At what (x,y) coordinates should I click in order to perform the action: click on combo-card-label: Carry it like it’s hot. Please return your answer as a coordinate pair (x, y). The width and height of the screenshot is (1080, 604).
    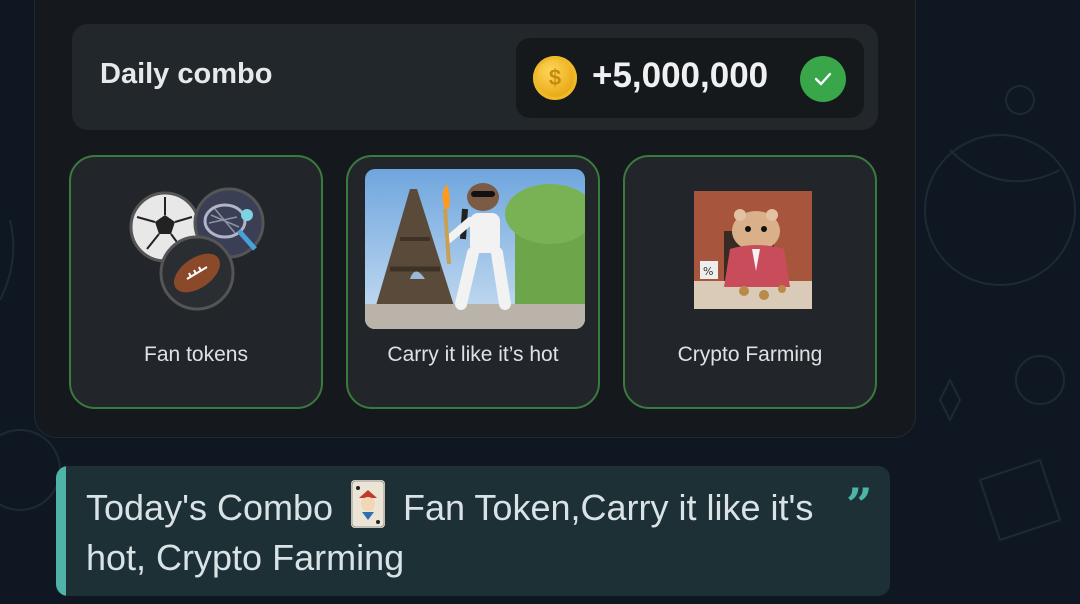
    Looking at the image, I should click on (473, 354).